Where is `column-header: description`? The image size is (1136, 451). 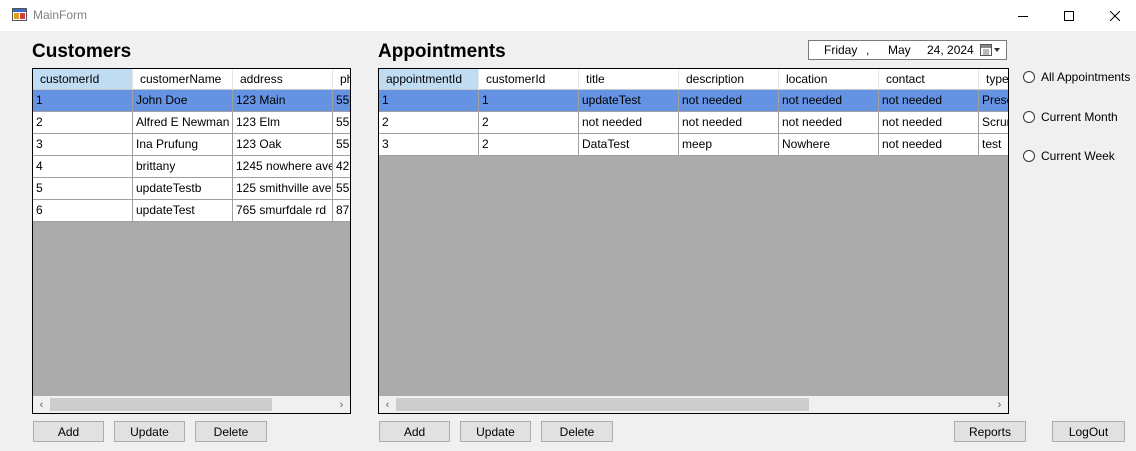 column-header: description is located at coordinates (729, 79).